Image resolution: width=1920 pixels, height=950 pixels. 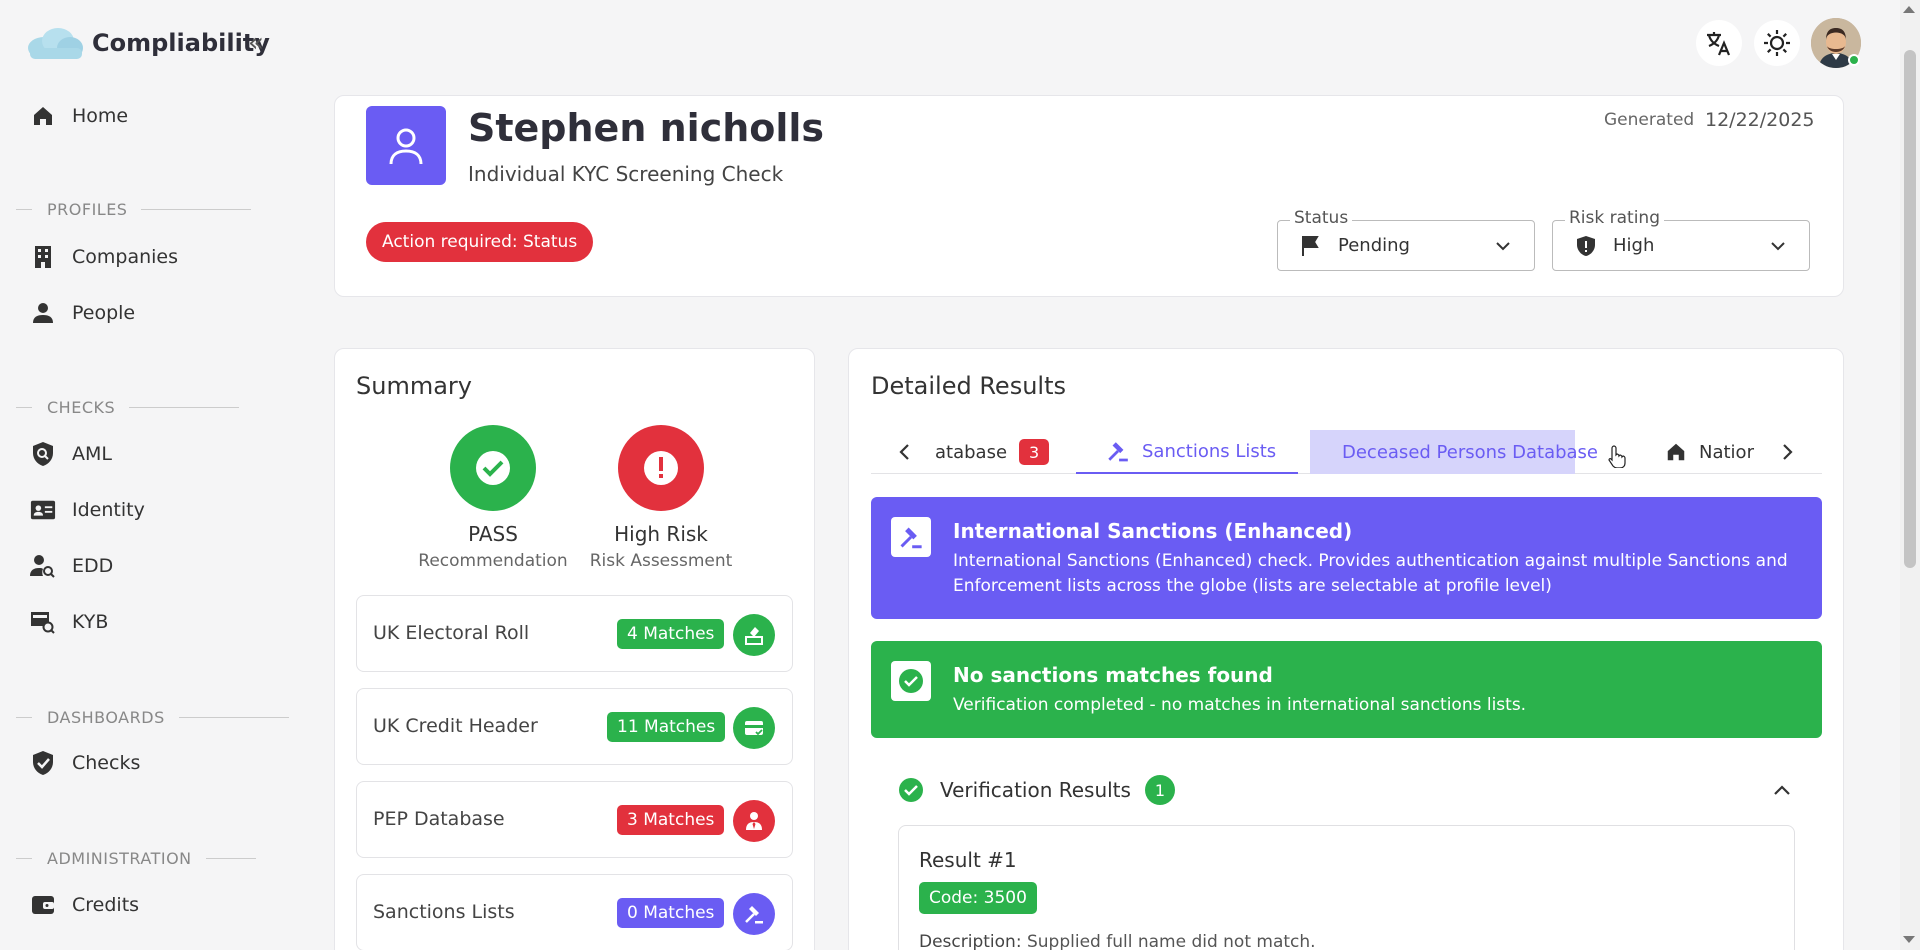 I want to click on business-search-icon, so click(x=43, y=622).